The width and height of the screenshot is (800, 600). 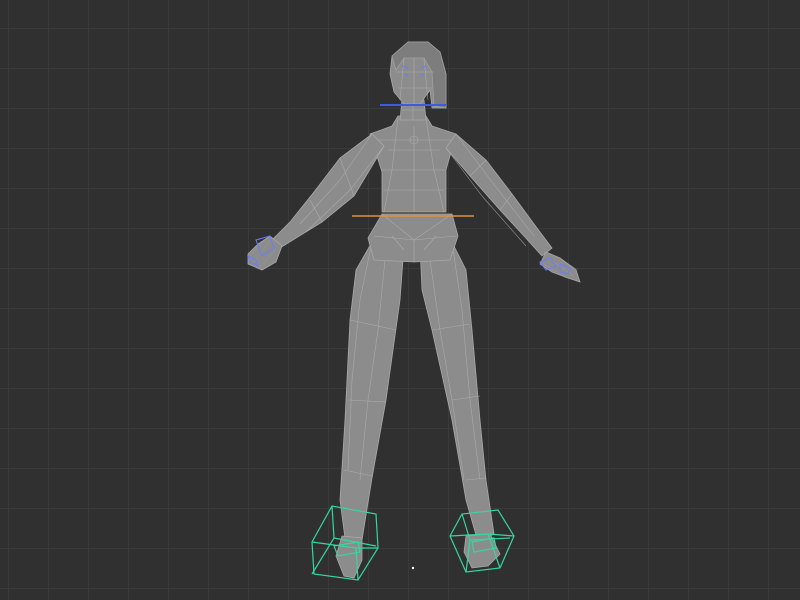 What do you see at coordinates (413, 164) in the screenshot?
I see `torso` at bounding box center [413, 164].